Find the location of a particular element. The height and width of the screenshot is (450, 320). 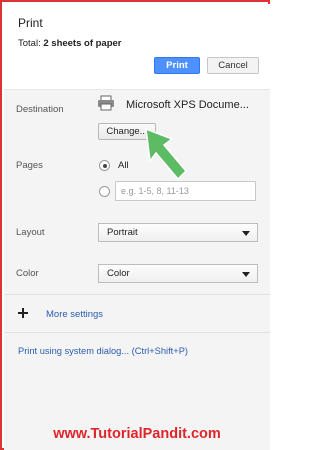

more-settings-link: More settings is located at coordinates (74, 314).